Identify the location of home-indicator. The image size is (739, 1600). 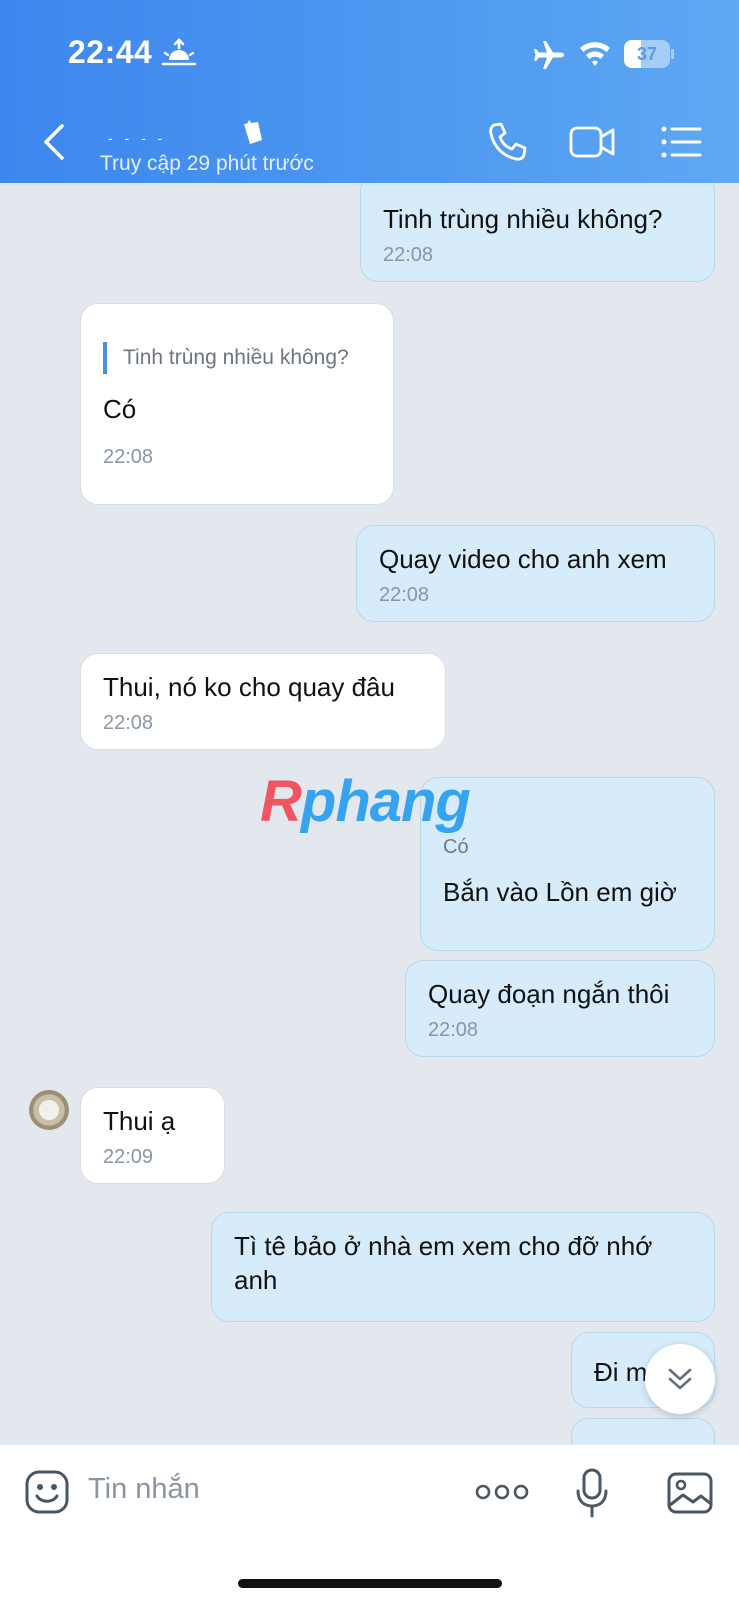
(370, 1583).